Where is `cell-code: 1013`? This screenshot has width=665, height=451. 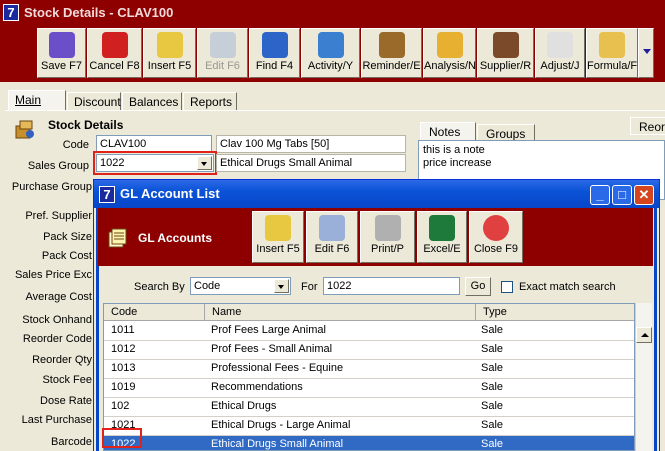
cell-code: 1013 is located at coordinates (123, 368).